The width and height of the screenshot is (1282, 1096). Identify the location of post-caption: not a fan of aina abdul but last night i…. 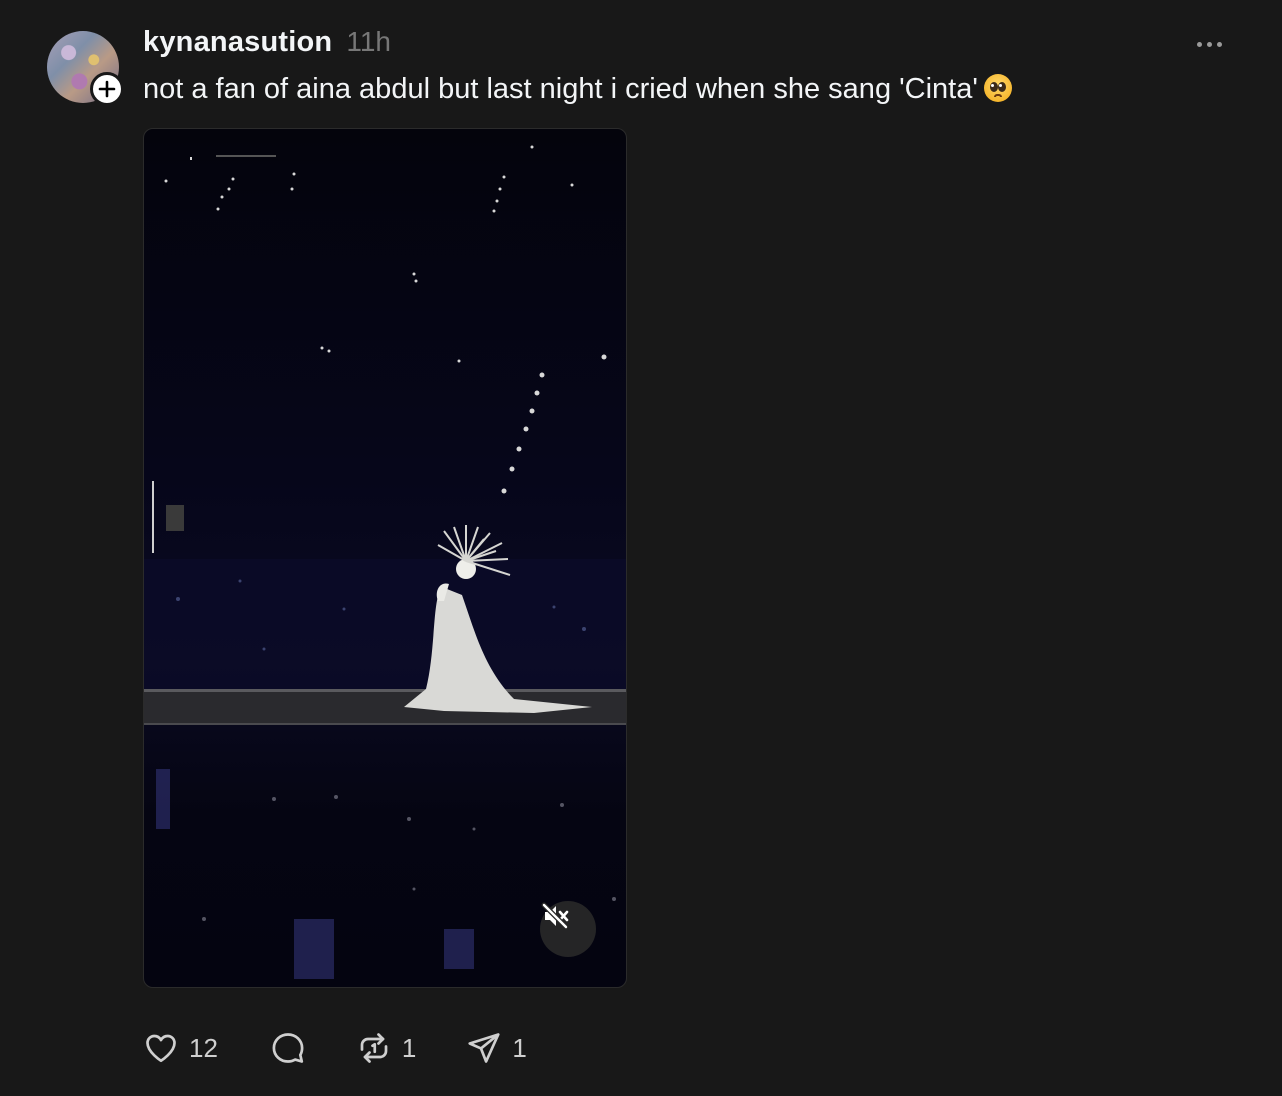
(577, 89).